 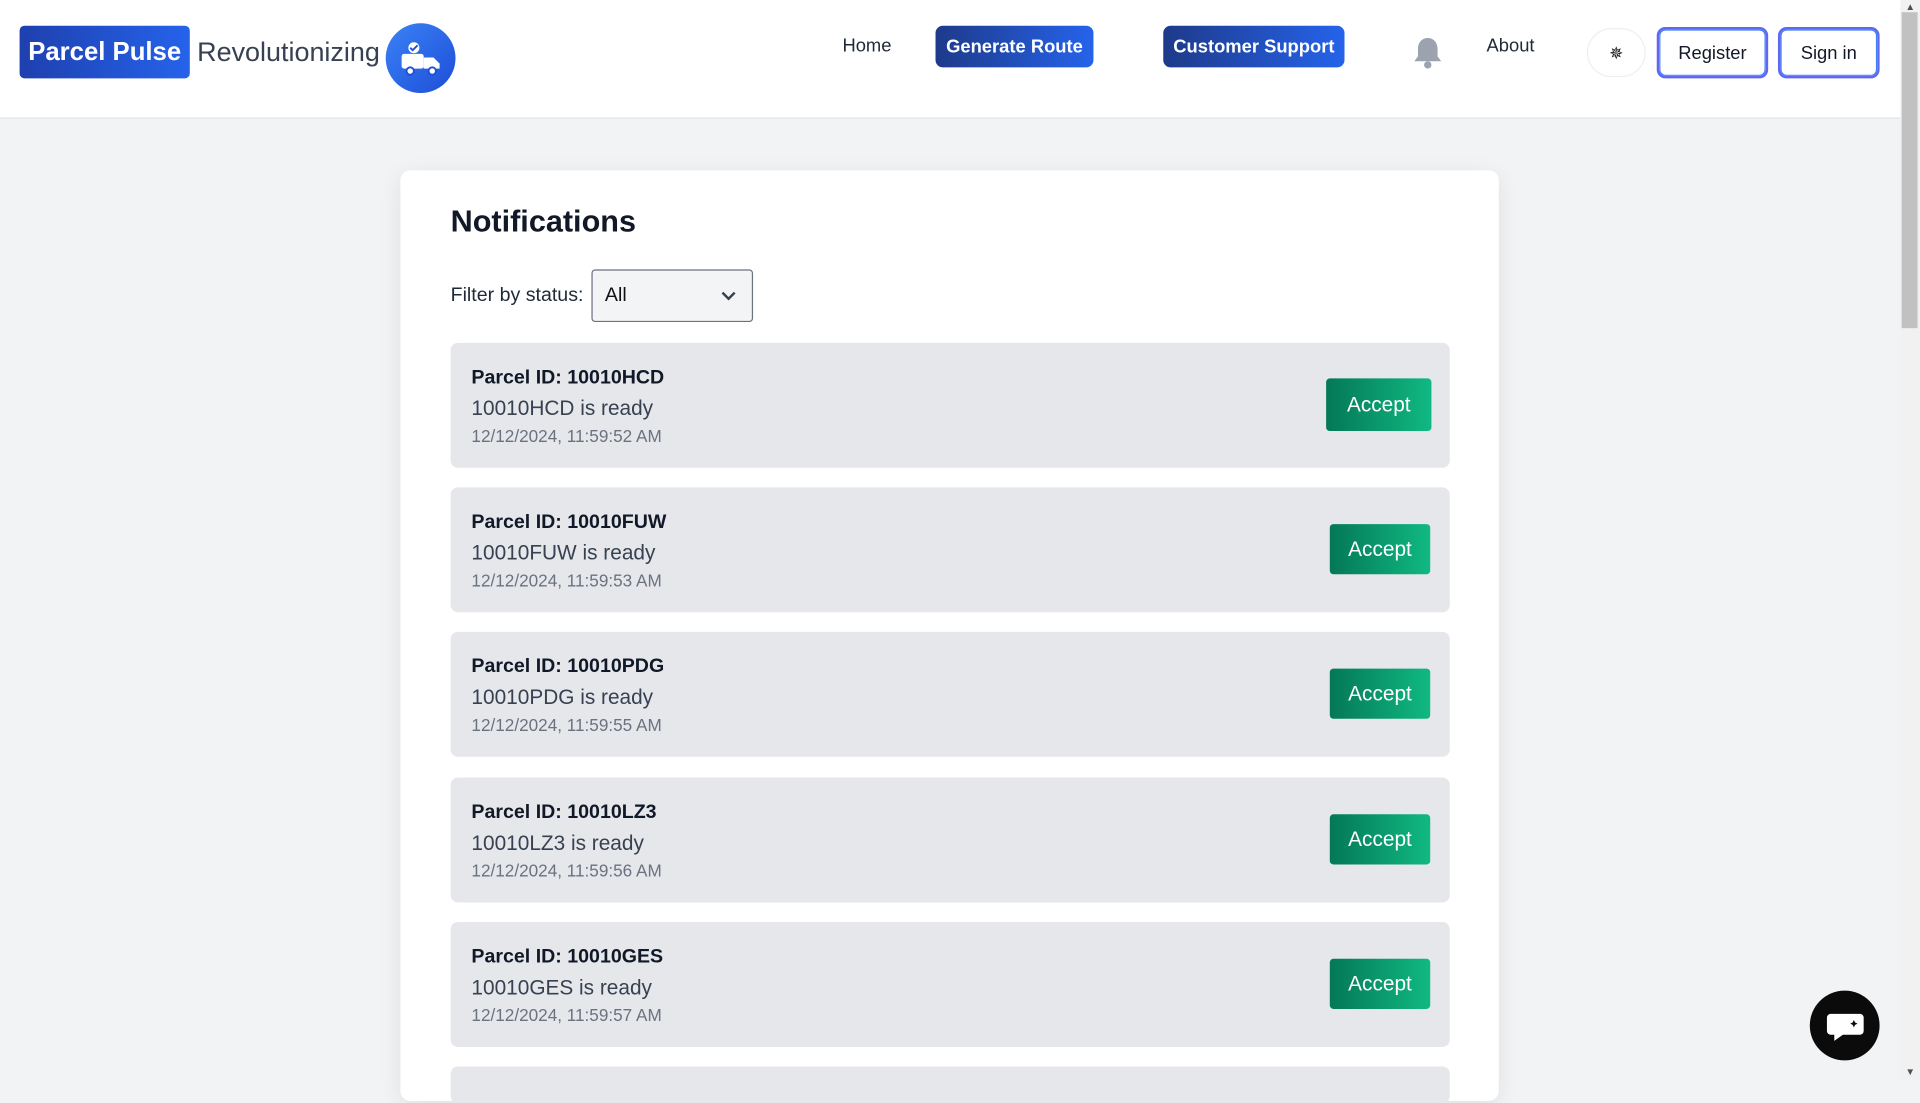 I want to click on customer-support-button: Customer Support, so click(x=1254, y=46).